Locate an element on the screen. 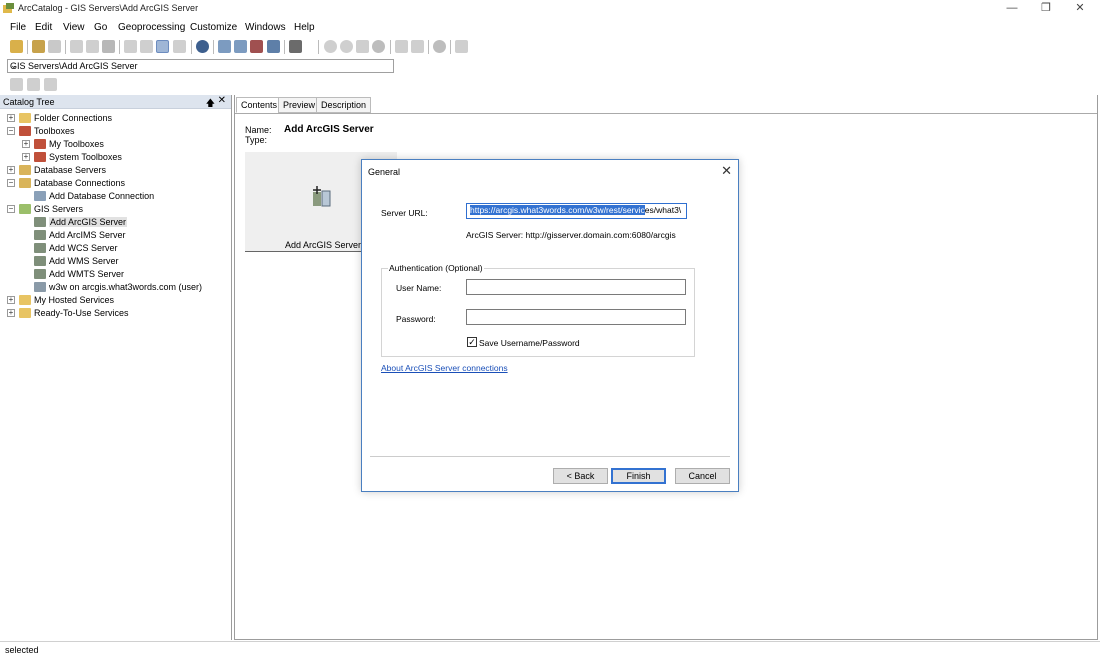 The width and height of the screenshot is (1100, 657). tree-item-label: Database Connections is located at coordinates (80, 183).